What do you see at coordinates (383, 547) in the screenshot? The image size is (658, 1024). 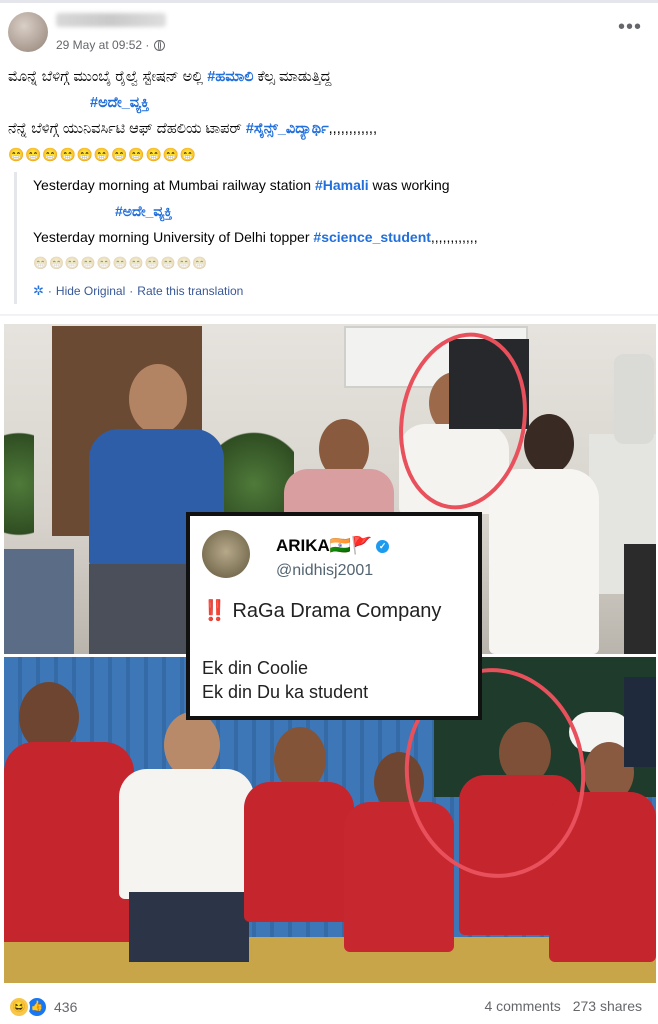 I see `verified-badge-icon: ✓` at bounding box center [383, 547].